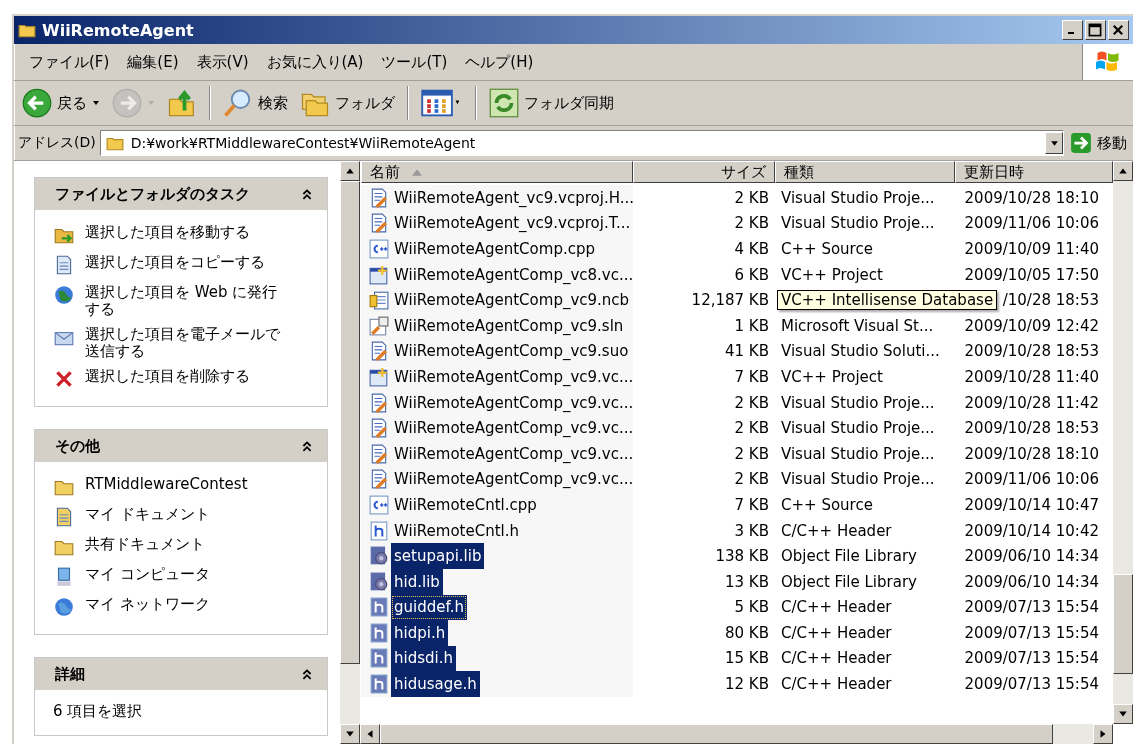 The image size is (1133, 744). I want to click on maximize-icon, so click(1095, 30).